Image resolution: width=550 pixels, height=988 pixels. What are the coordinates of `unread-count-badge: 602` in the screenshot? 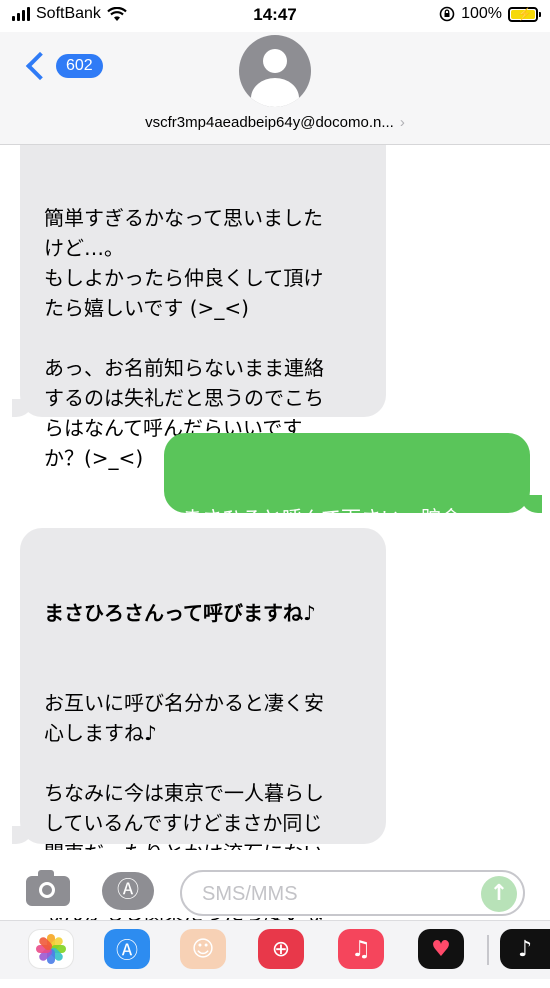 It's located at (79, 66).